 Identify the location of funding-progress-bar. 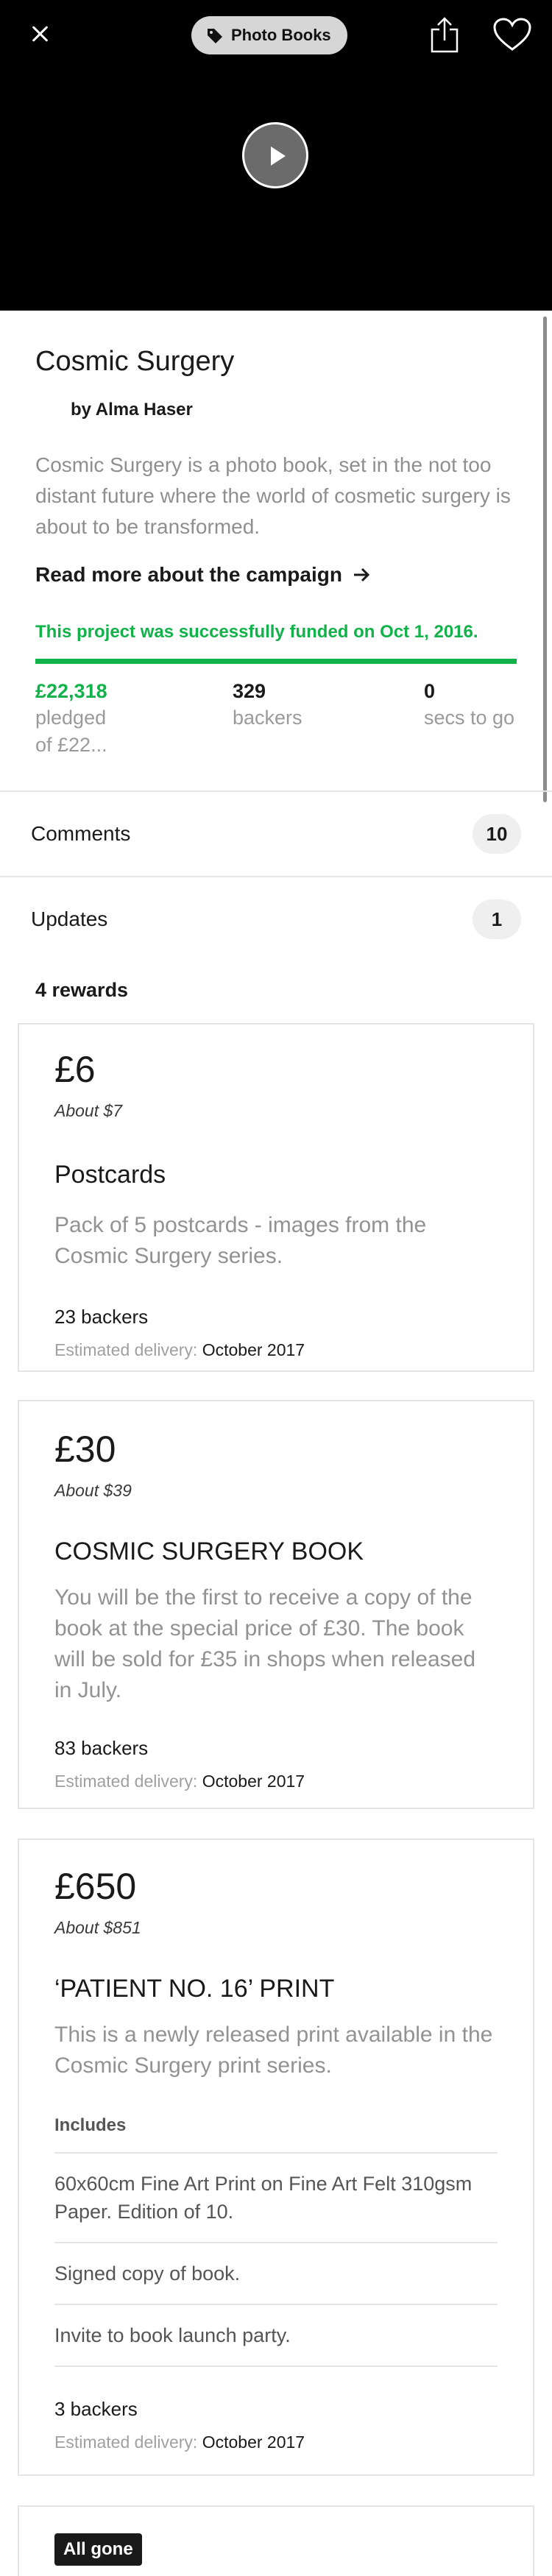
(276, 661).